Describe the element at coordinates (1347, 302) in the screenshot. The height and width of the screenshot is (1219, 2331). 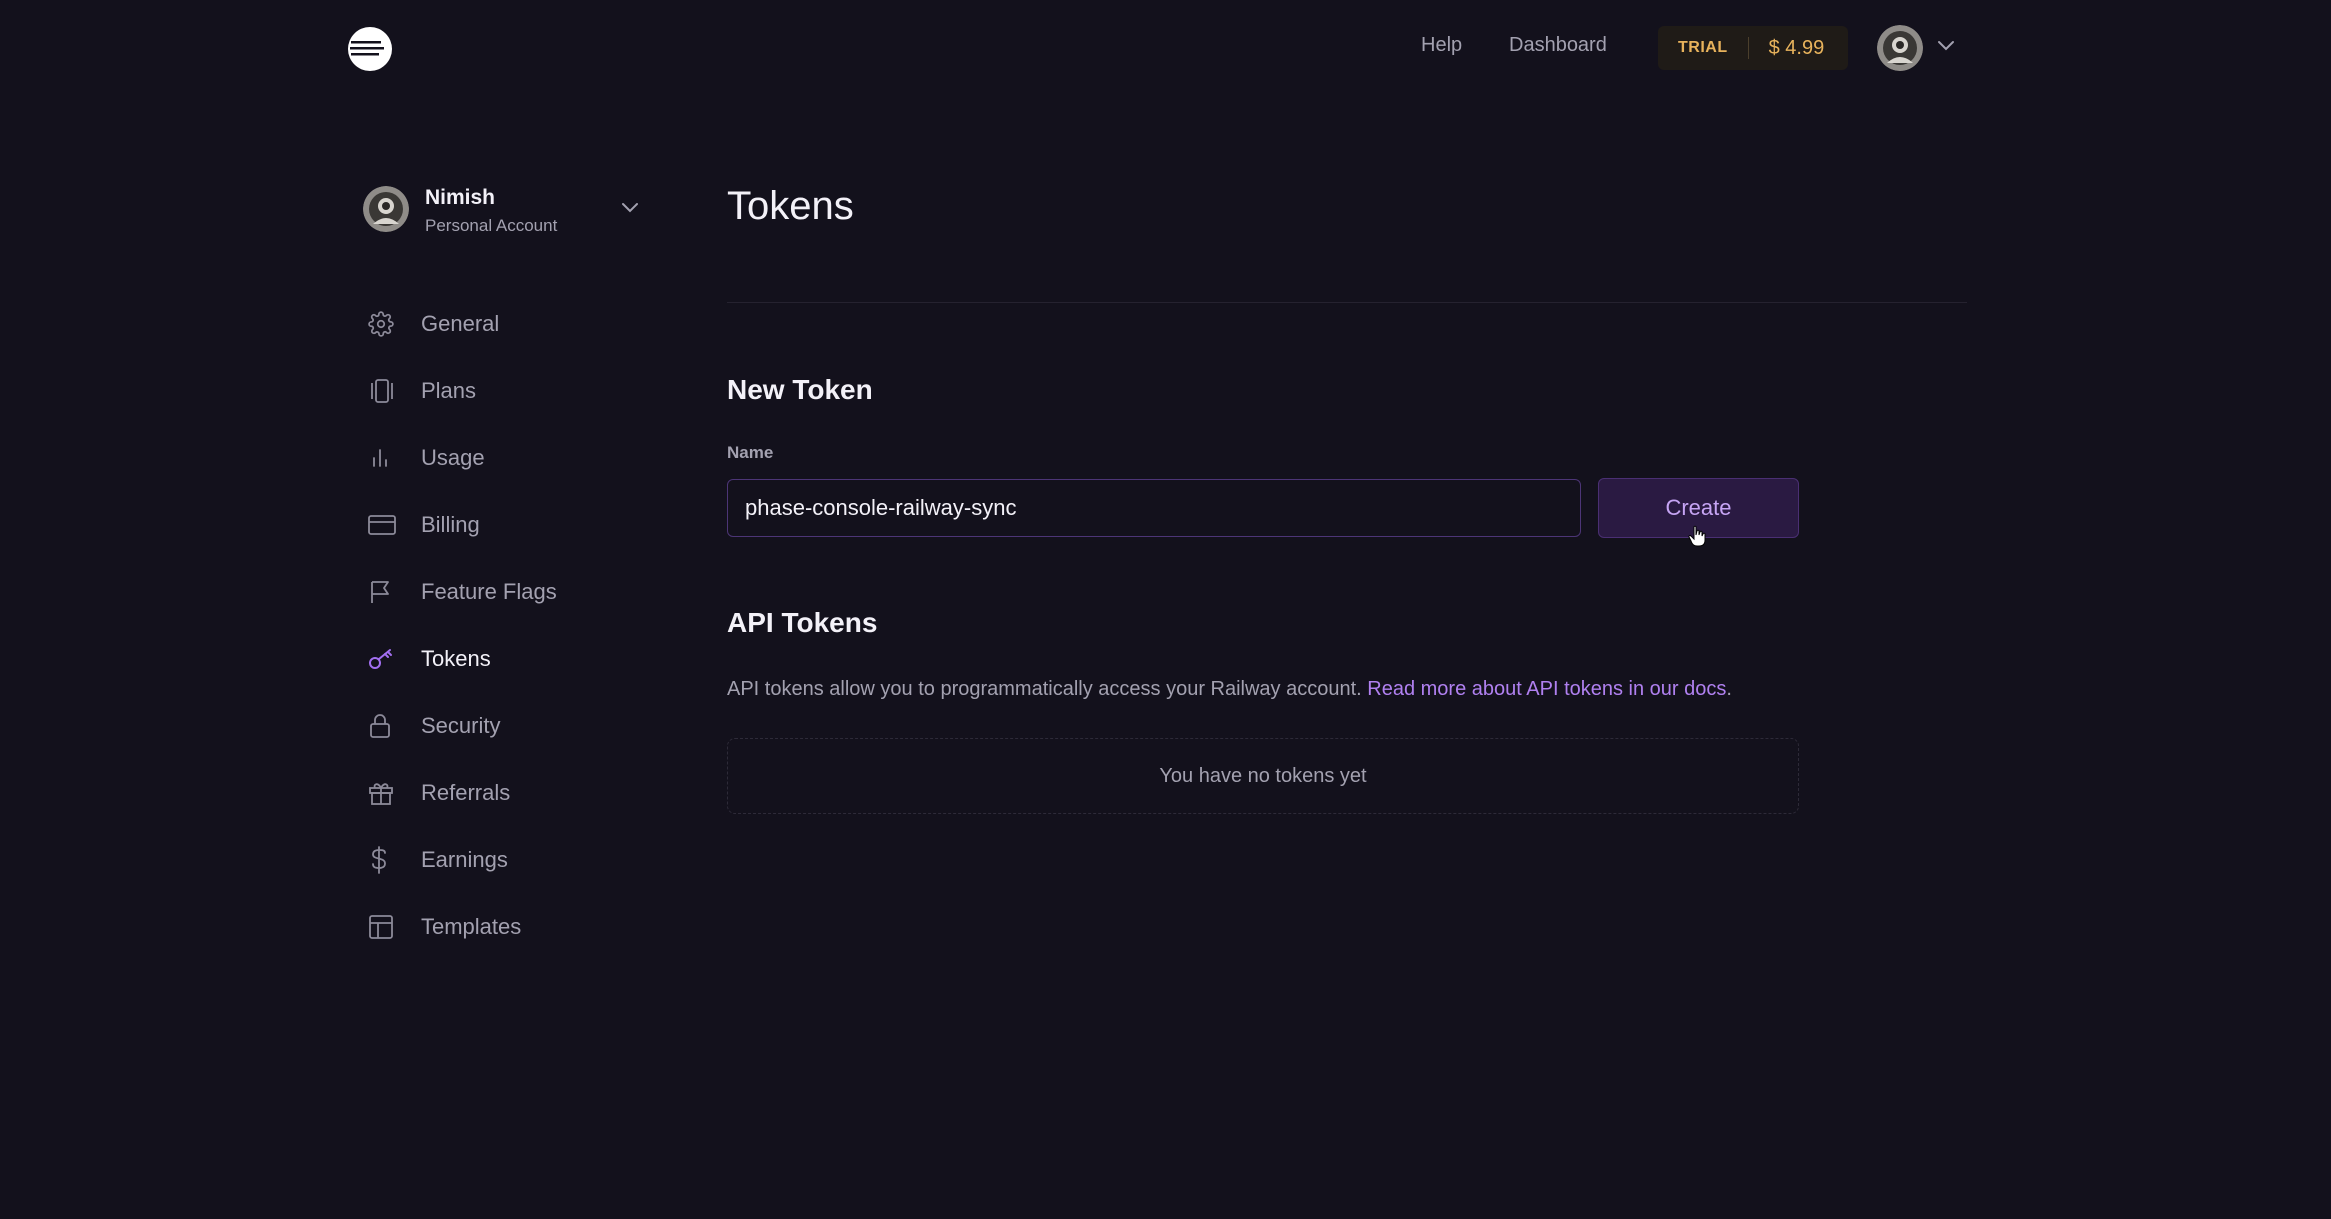
I see `title-divider` at that location.